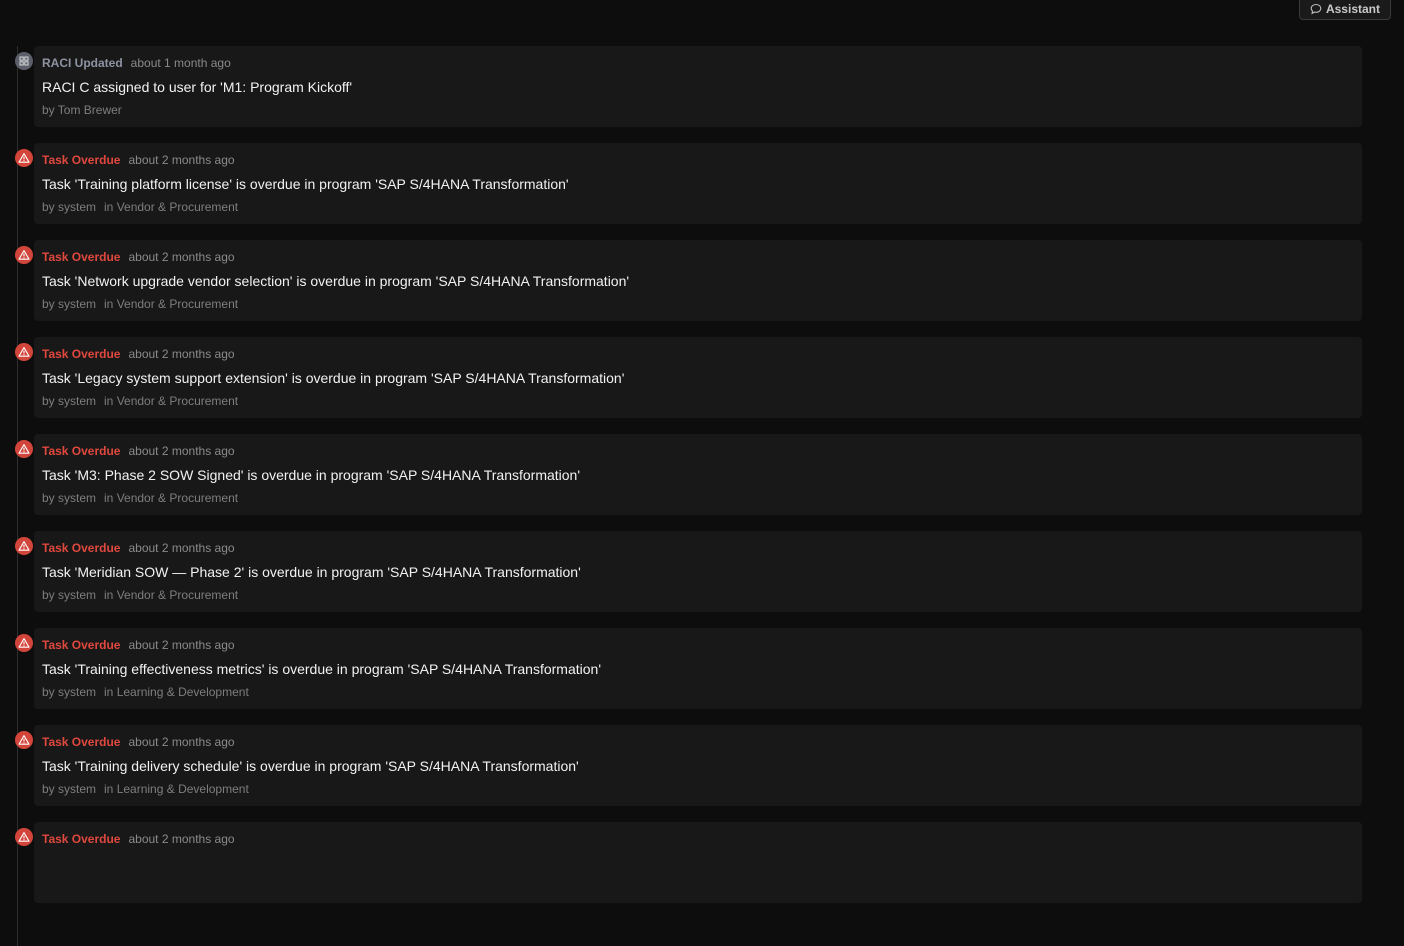 This screenshot has height=946, width=1404. I want to click on timeline-event: Task Overdue about 2 months ago, so click(702, 862).